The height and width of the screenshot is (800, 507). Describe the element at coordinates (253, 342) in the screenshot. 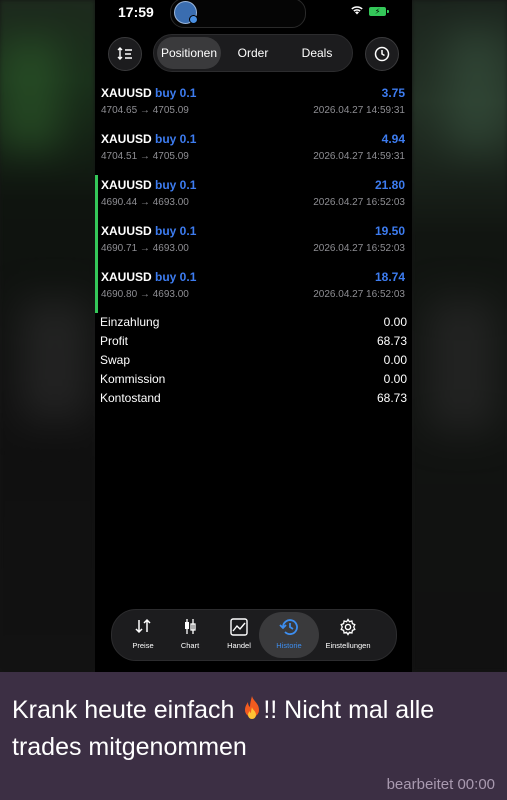

I see `summary-row-profit: Profit 68.73` at that location.